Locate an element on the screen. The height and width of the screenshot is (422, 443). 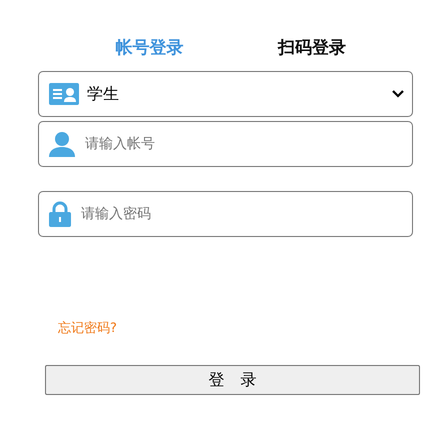
password-field: 请输入密码 is located at coordinates (225, 214).